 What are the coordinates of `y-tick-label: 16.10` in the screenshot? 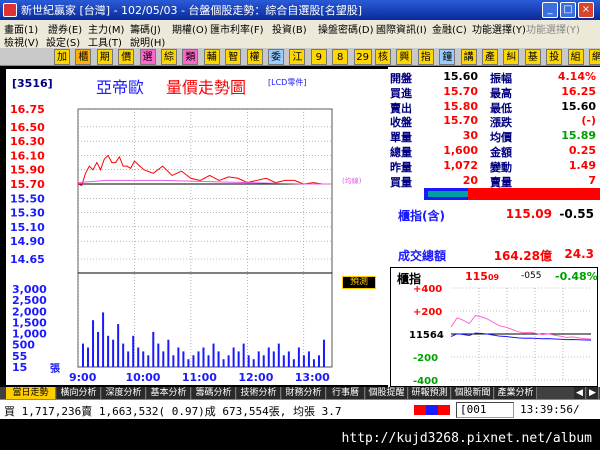 It's located at (27, 155).